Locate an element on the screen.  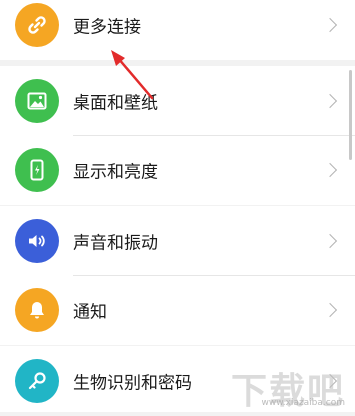
settings-item-label: 桌面和壁纸 is located at coordinates (115, 103).